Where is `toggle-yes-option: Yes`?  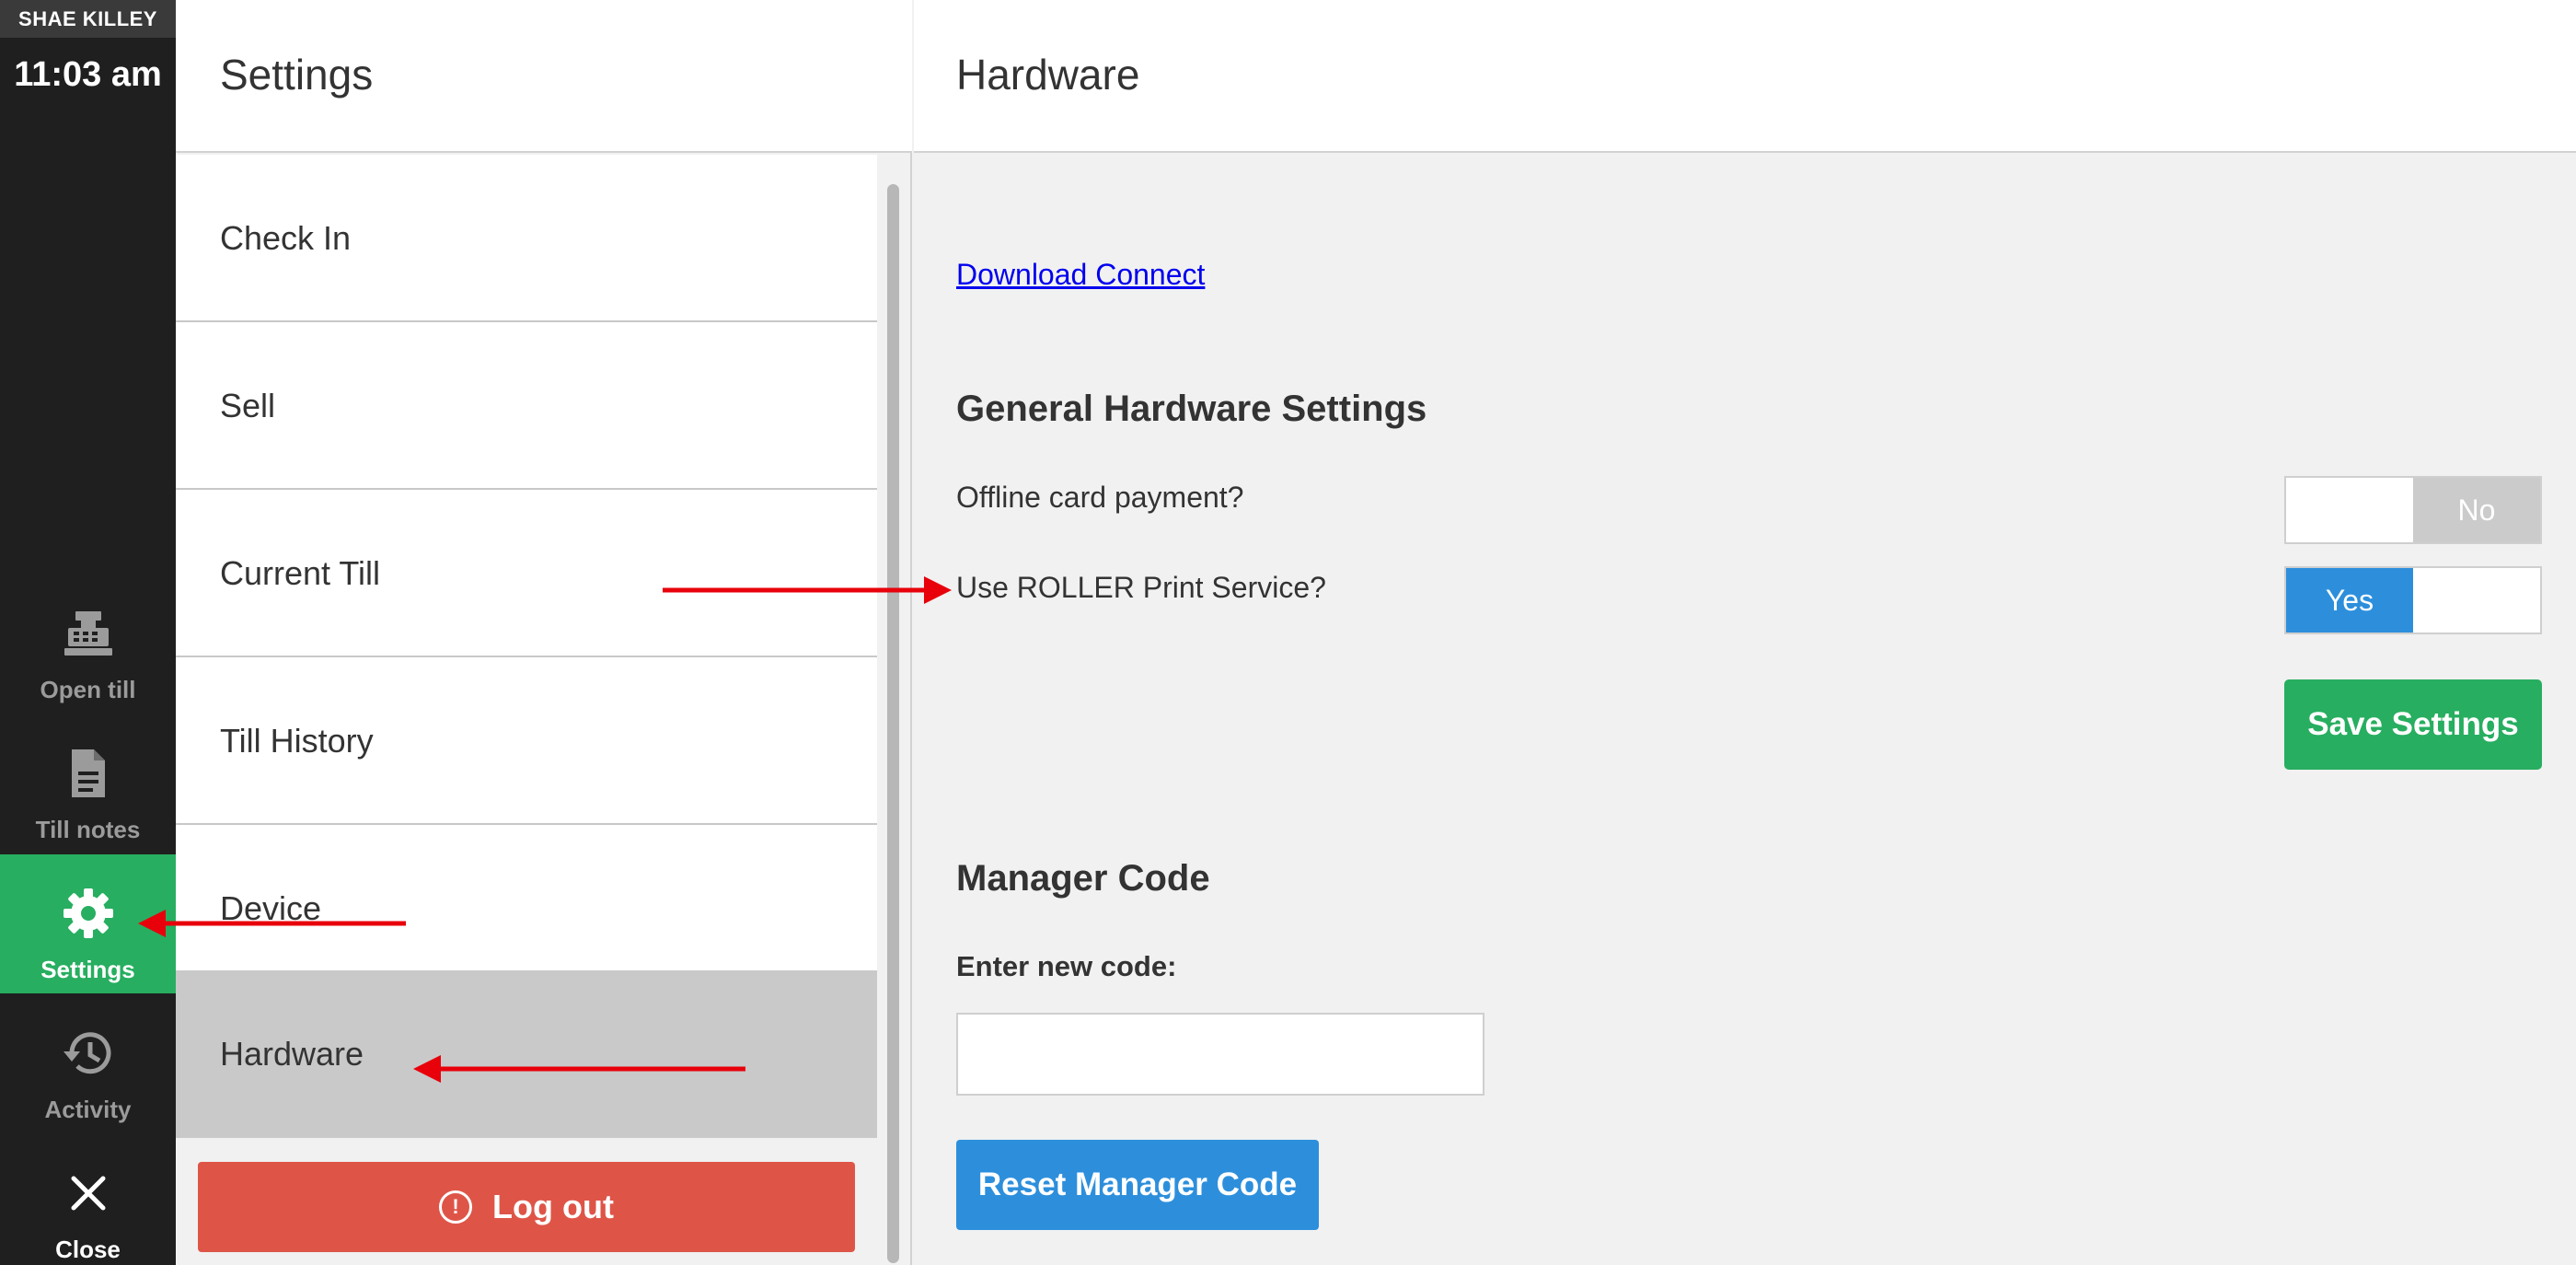
toggle-yes-option: Yes is located at coordinates (2349, 600).